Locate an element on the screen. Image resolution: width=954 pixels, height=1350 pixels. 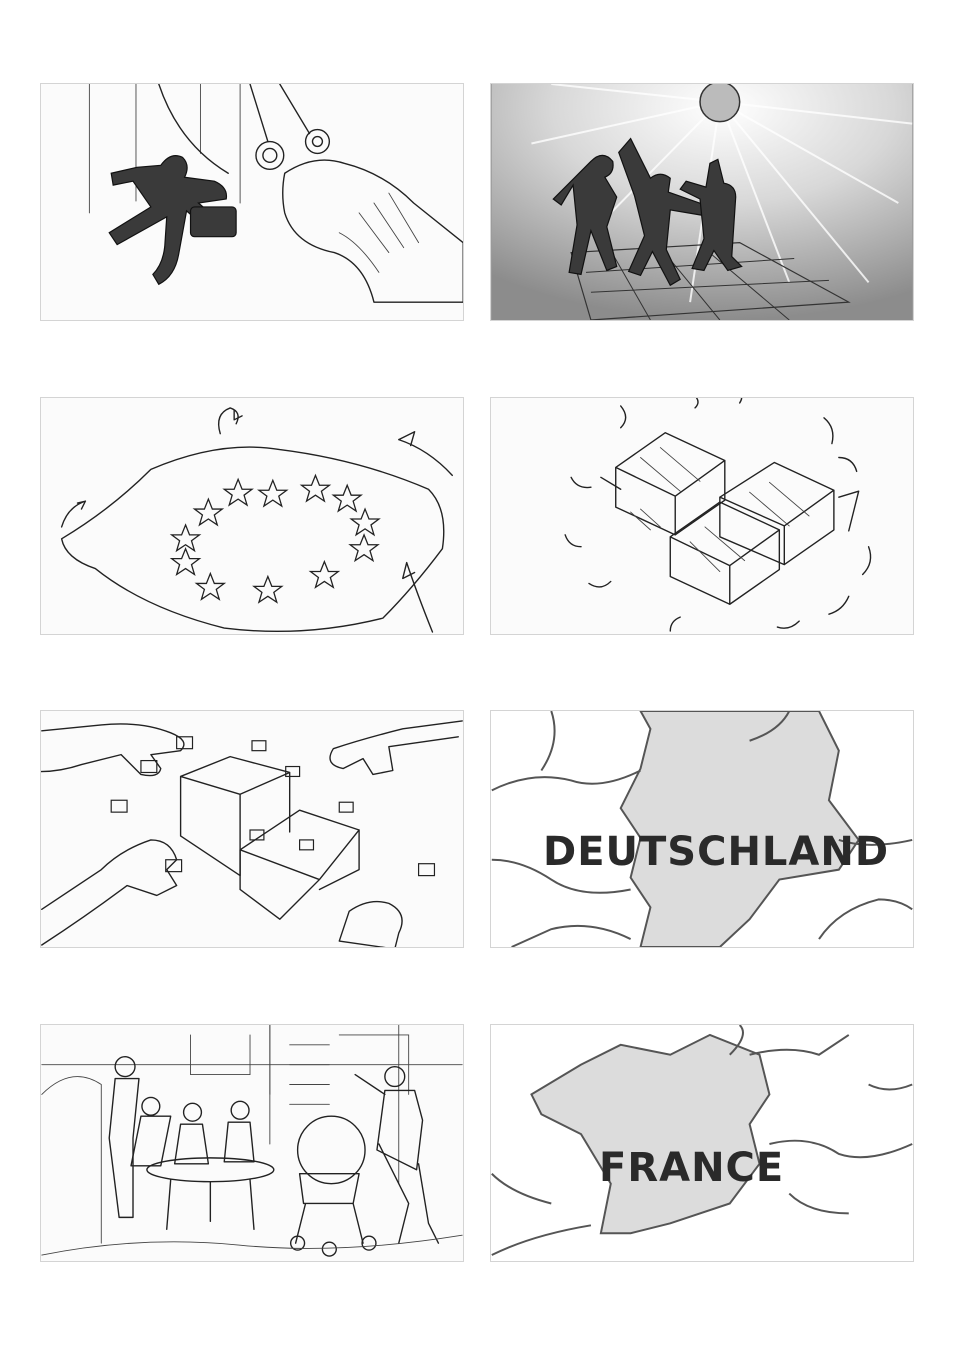
family-cafe-sketch is located at coordinates (252, 1141).